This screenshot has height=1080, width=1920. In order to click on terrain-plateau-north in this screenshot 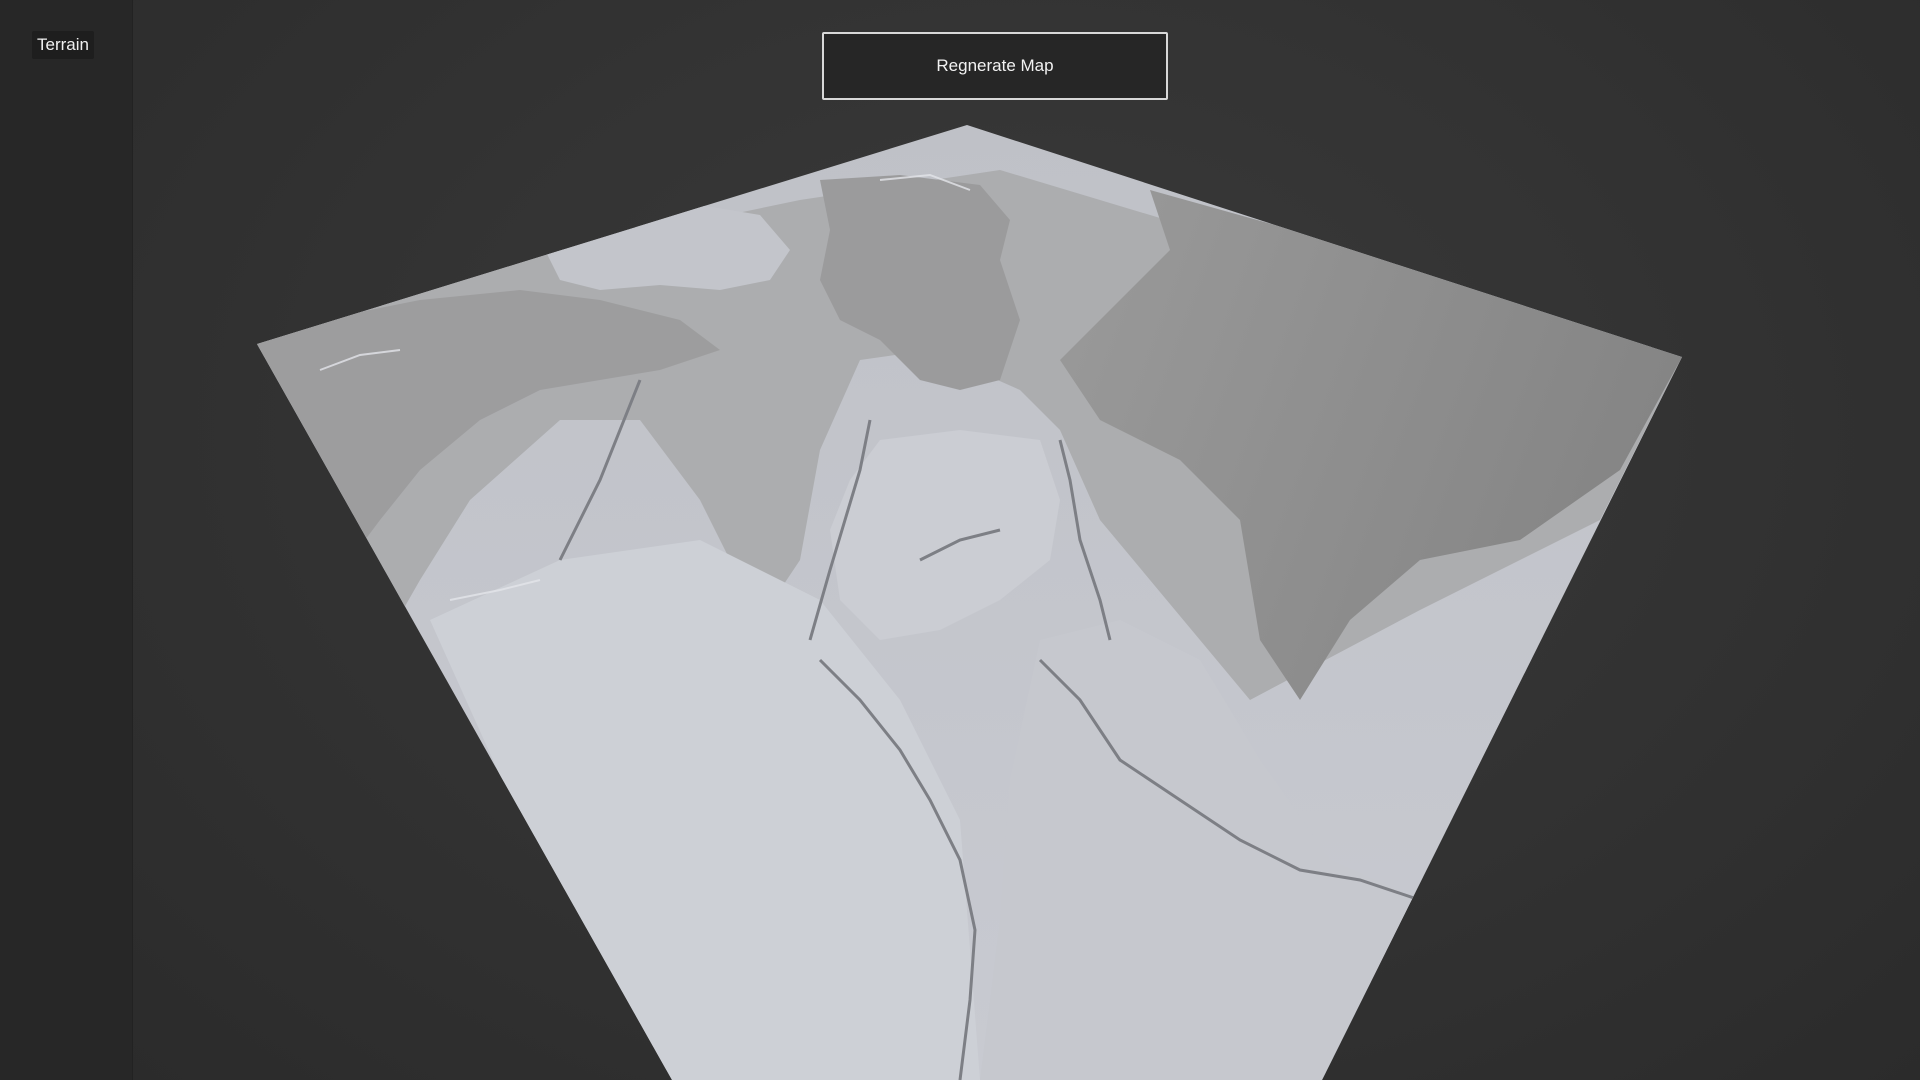, I will do `click(665, 247)`.